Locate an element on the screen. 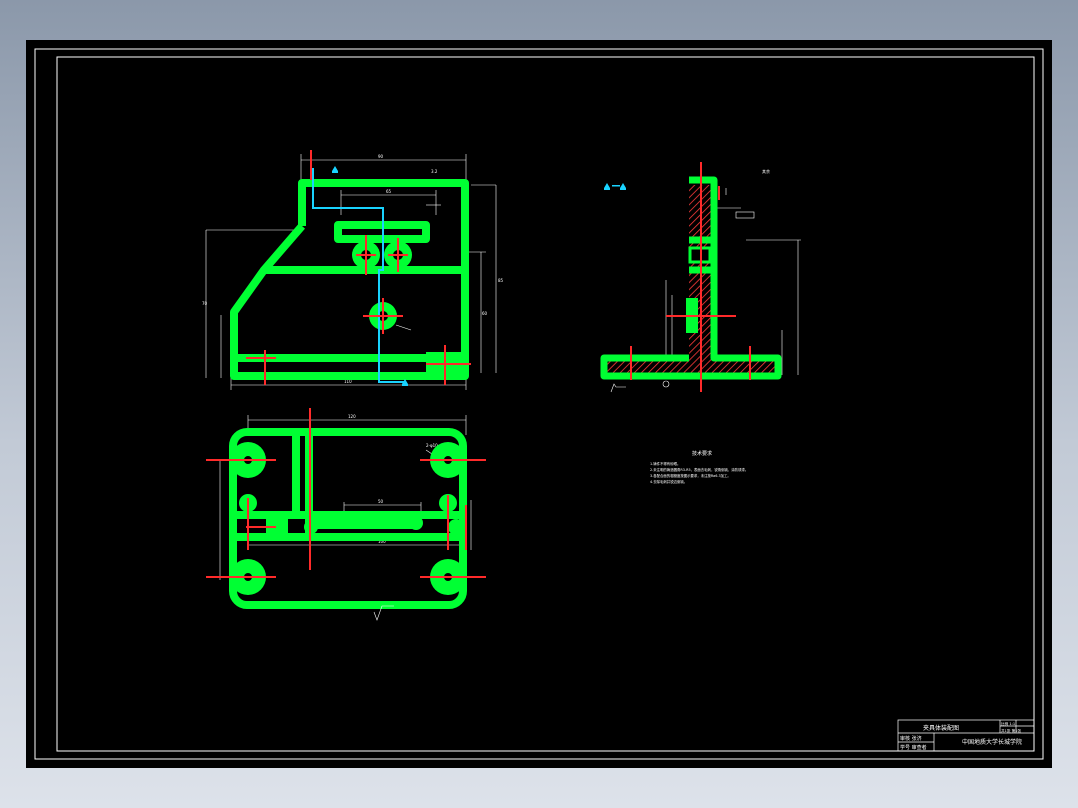 Image resolution: width=1078 pixels, height=808 pixels. datum-marker is located at coordinates (666, 384).